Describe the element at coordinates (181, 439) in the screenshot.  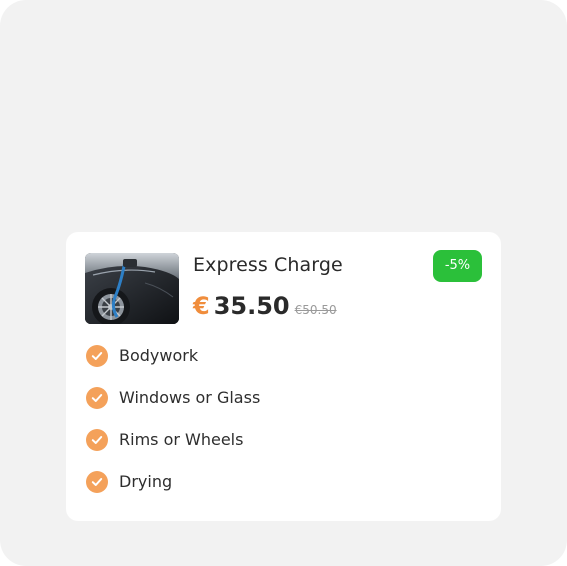
I see `feature-label: Rims or Wheels` at that location.